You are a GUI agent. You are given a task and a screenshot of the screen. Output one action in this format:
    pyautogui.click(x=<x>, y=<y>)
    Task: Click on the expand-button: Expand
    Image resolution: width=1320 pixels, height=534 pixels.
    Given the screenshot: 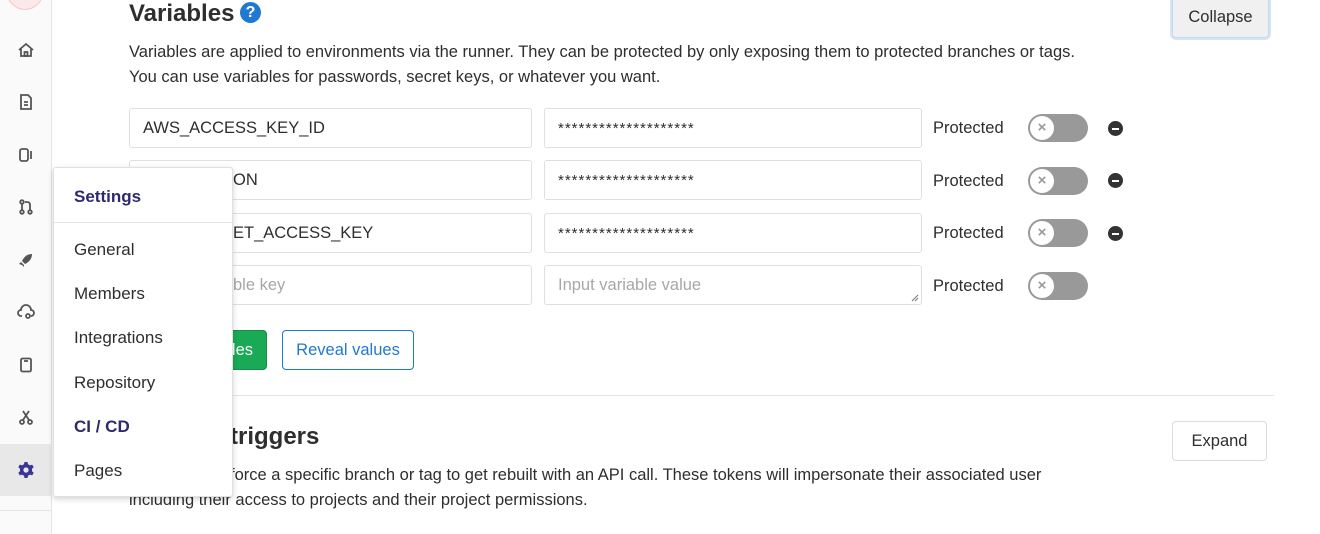 What is the action you would take?
    pyautogui.click(x=1219, y=441)
    